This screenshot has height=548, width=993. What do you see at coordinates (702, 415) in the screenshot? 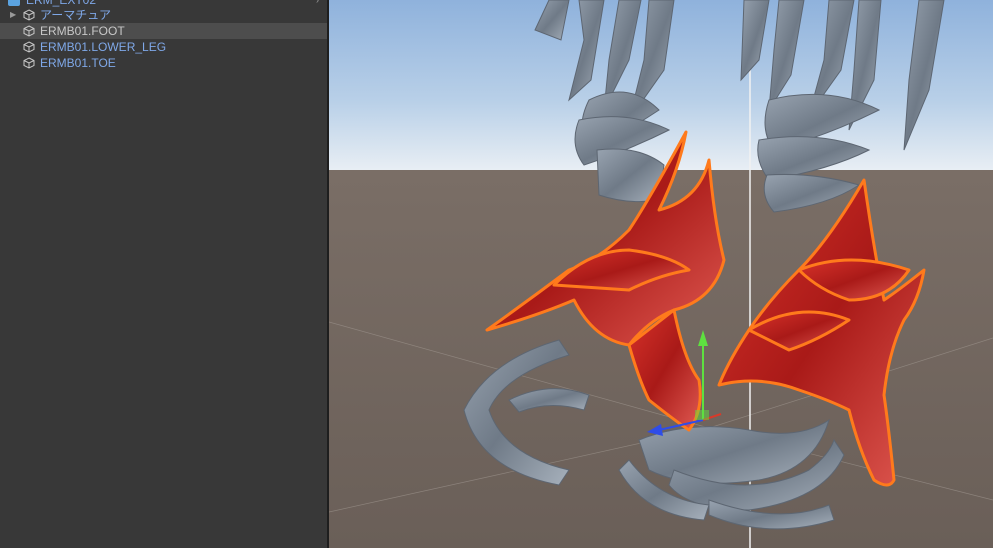
I see `gizmo-plane-handle` at bounding box center [702, 415].